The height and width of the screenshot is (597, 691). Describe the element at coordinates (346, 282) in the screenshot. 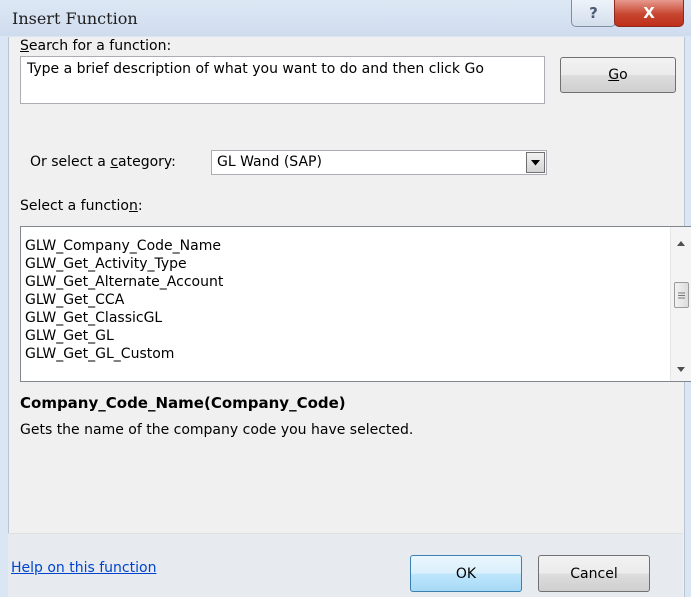

I see `function-list-item: GLW_Get_Alternate_Account` at that location.